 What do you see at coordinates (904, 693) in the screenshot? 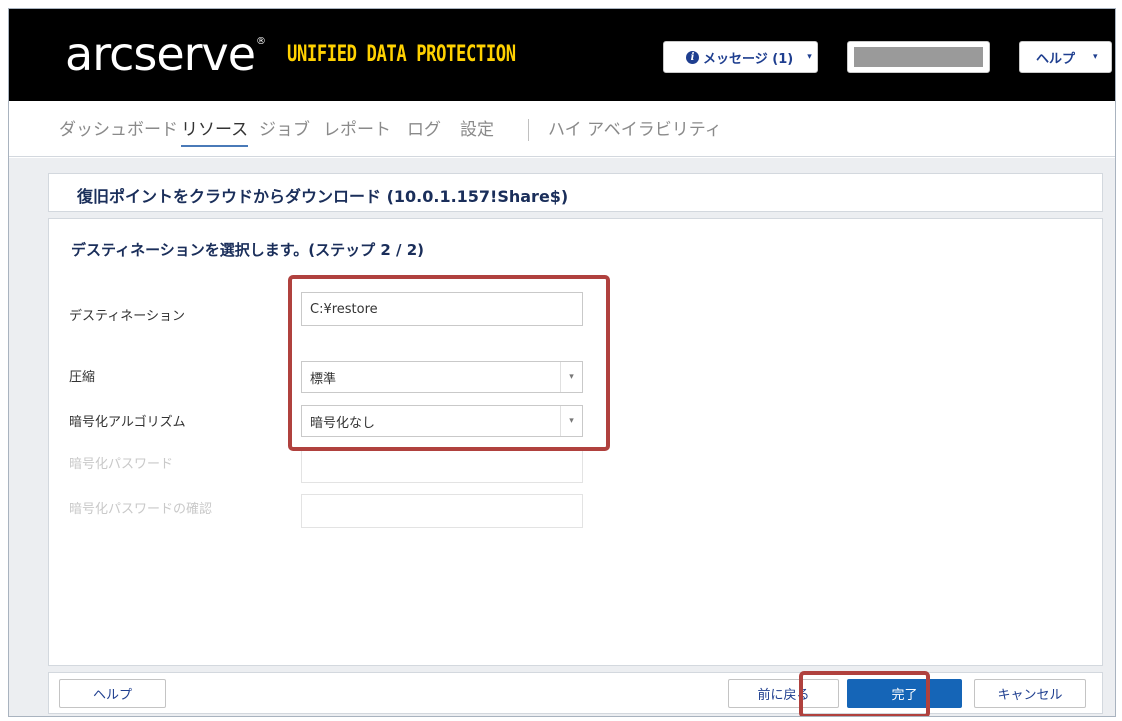
I see `finish-button: 完了` at bounding box center [904, 693].